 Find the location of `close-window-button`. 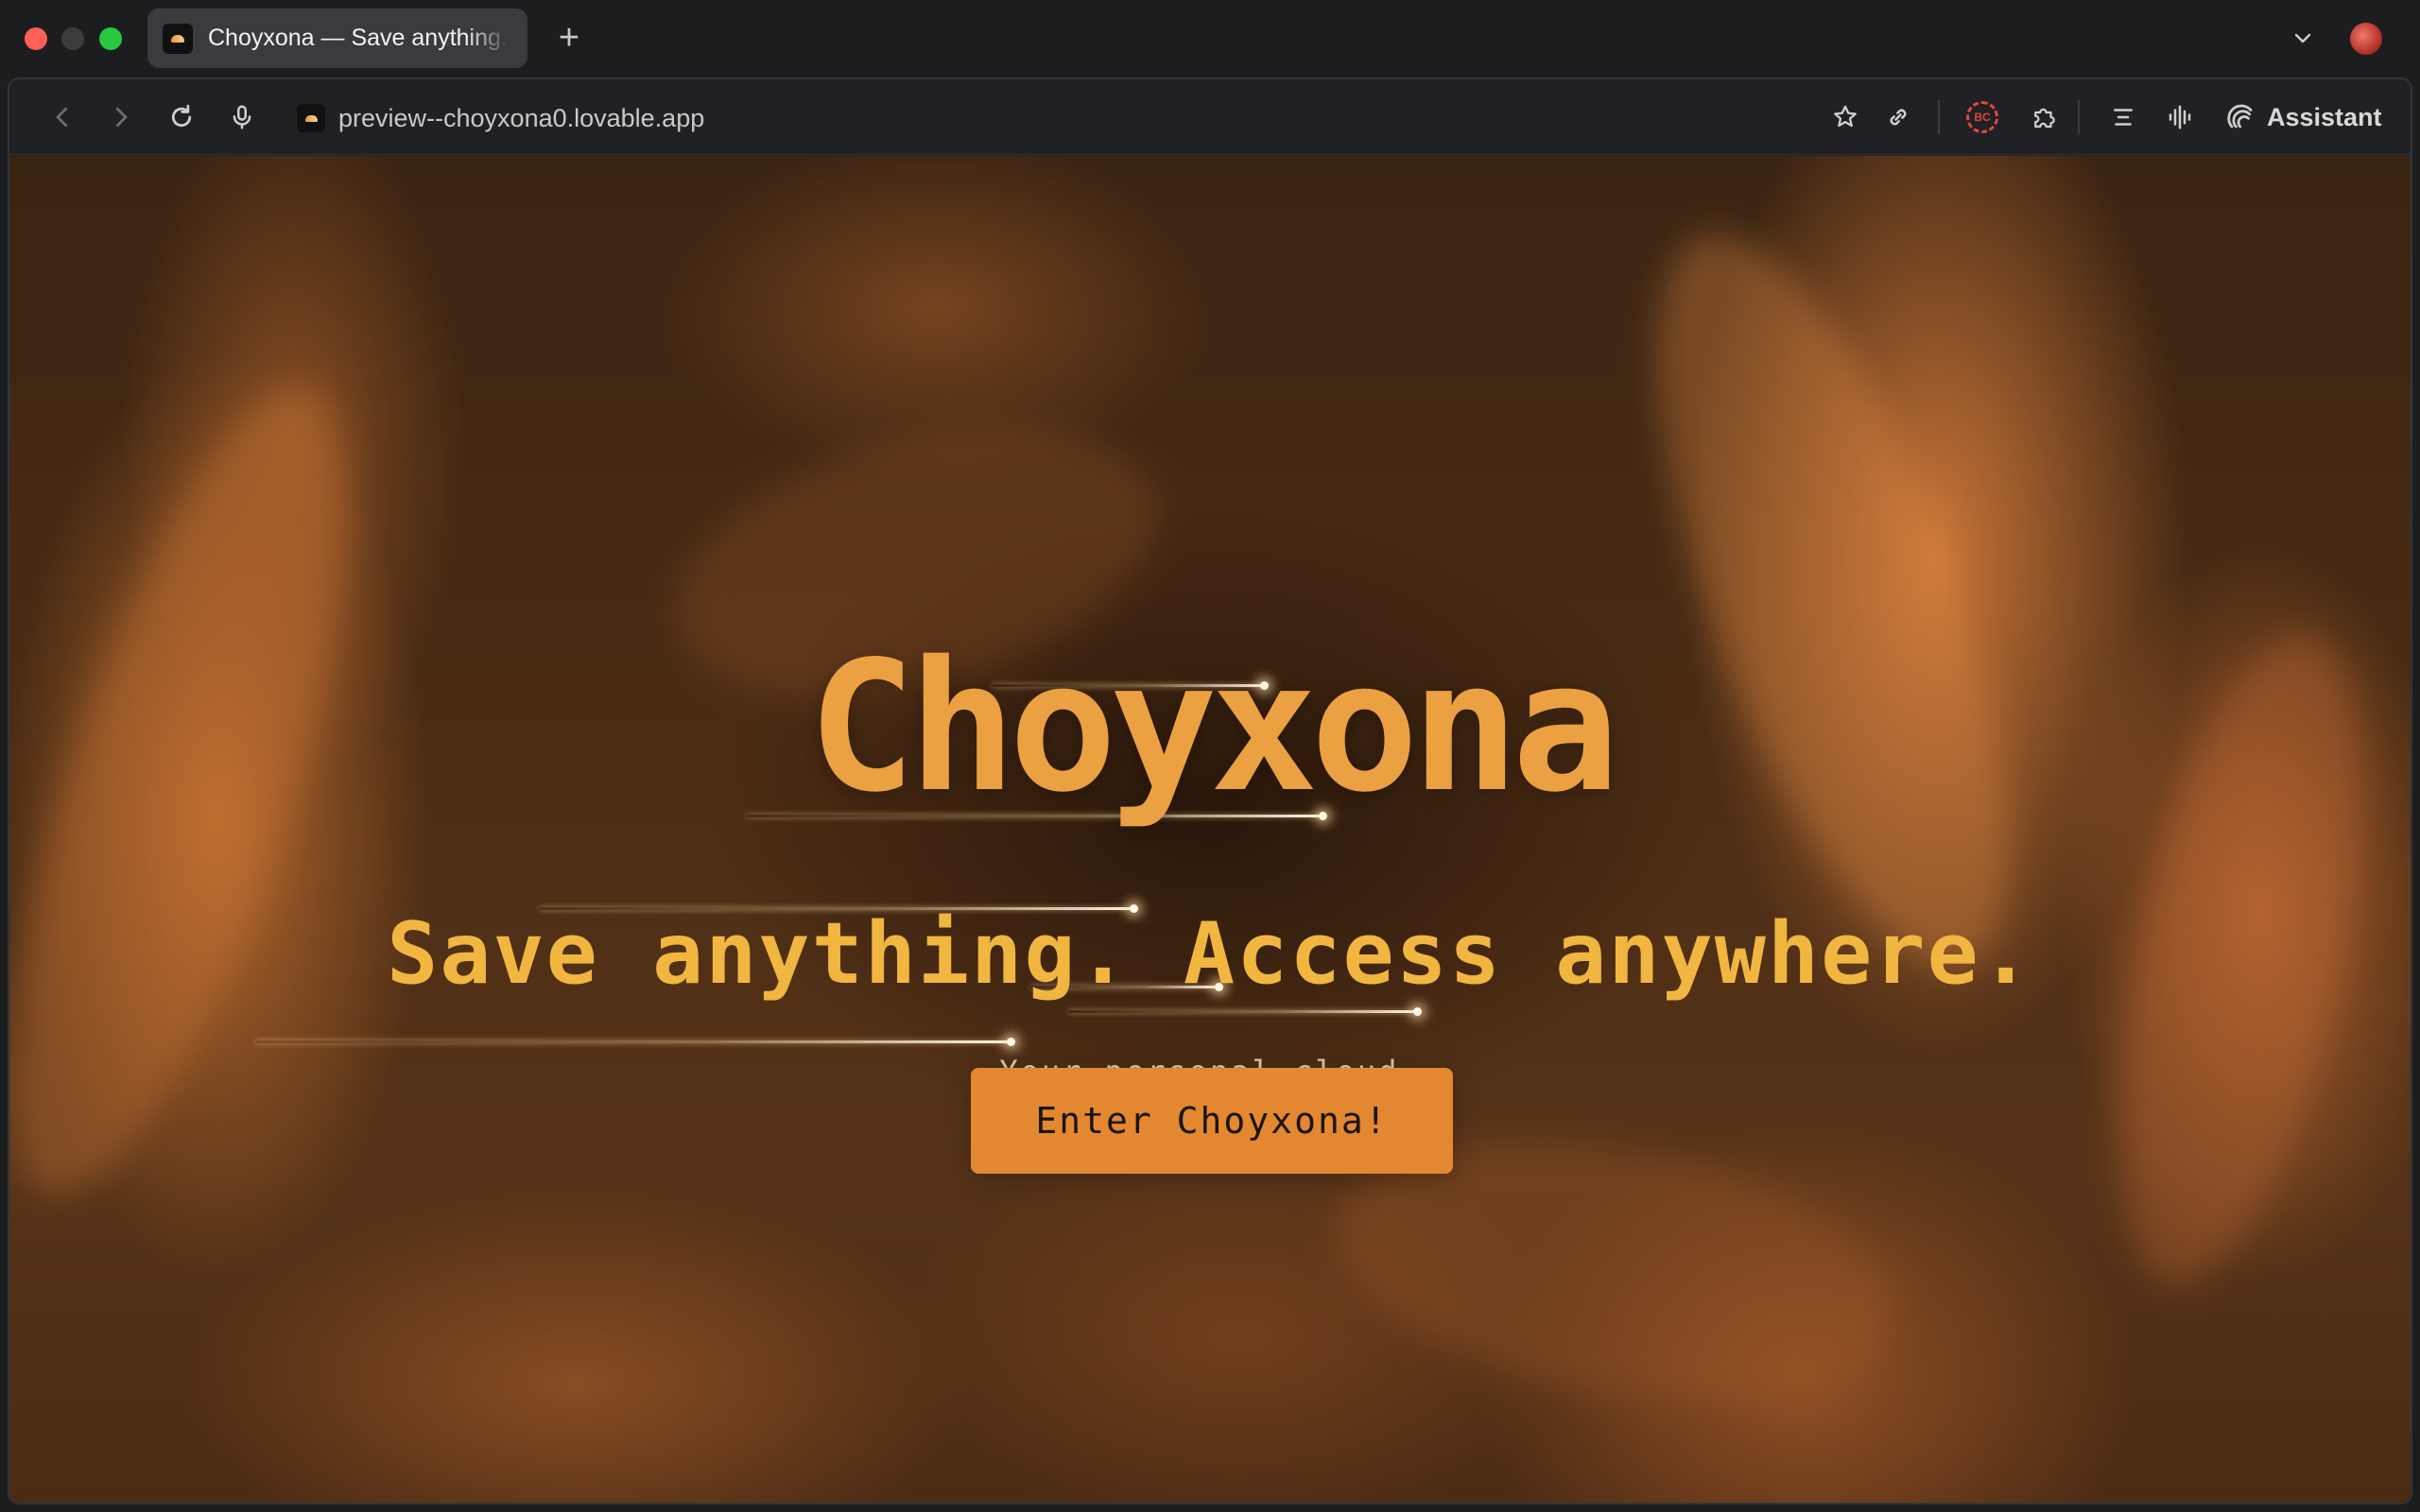

close-window-button is located at coordinates (36, 38).